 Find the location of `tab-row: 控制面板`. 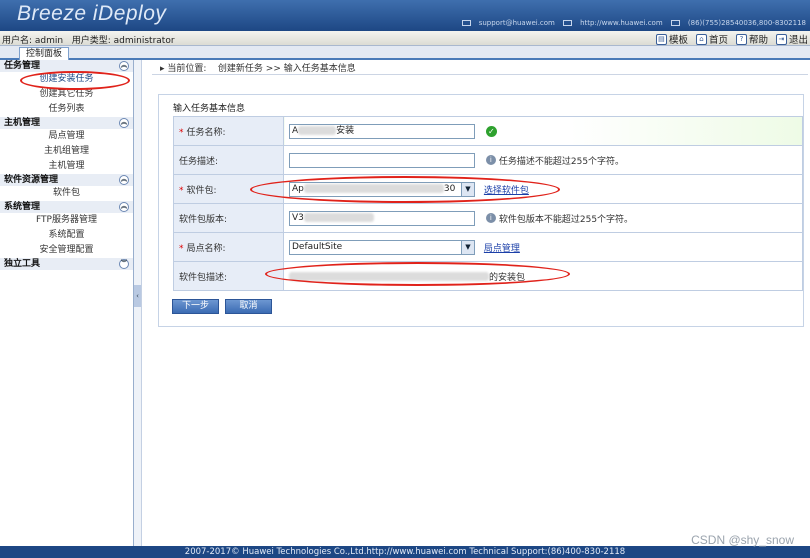

tab-row: 控制面板 is located at coordinates (405, 53).